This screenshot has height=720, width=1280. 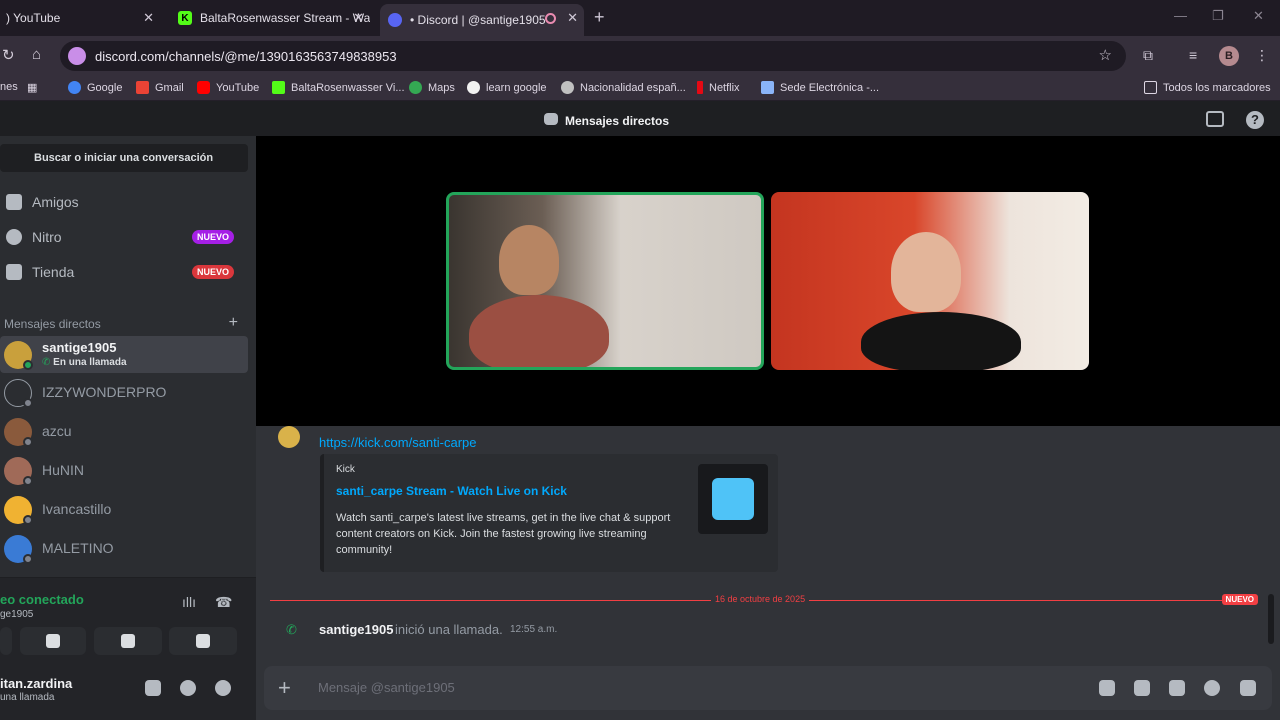 What do you see at coordinates (124, 272) in the screenshot?
I see `sidebar-item-shop: Tienda NUEVO` at bounding box center [124, 272].